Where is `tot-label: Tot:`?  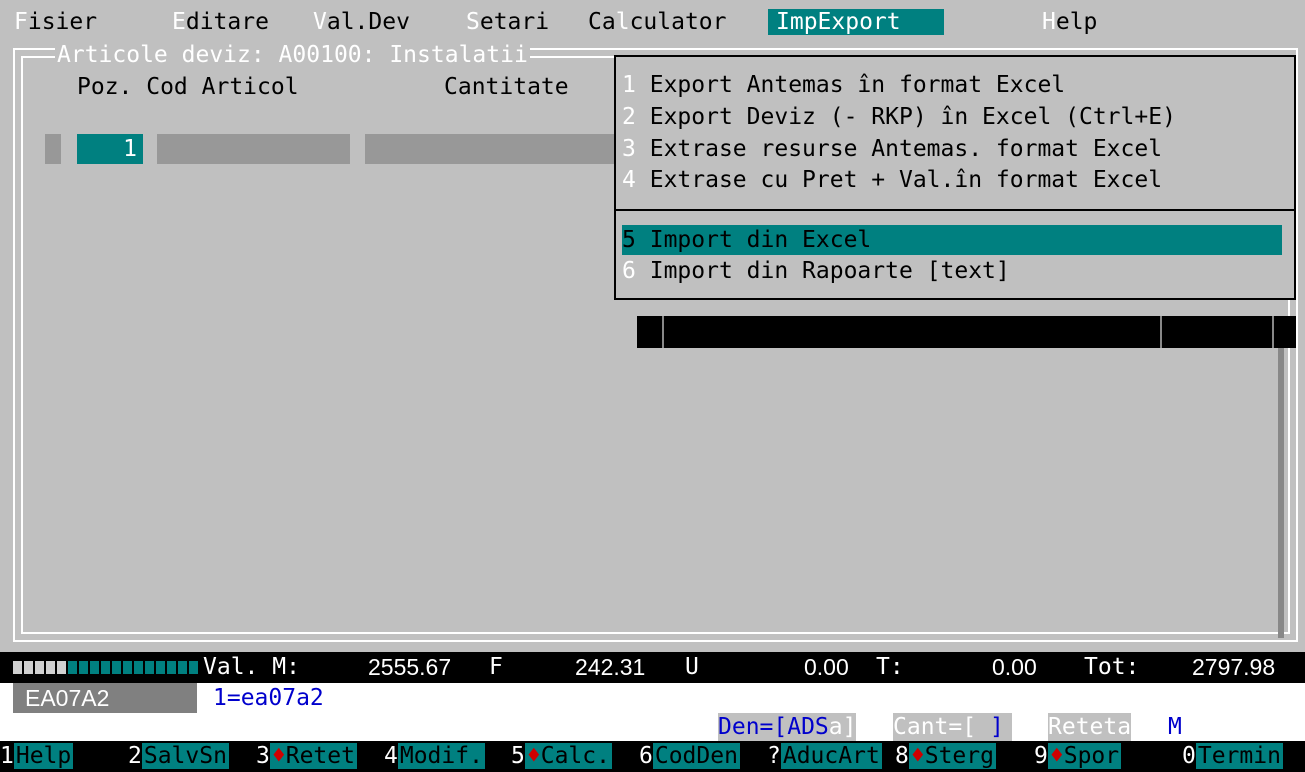
tot-label: Tot: is located at coordinates (1112, 667).